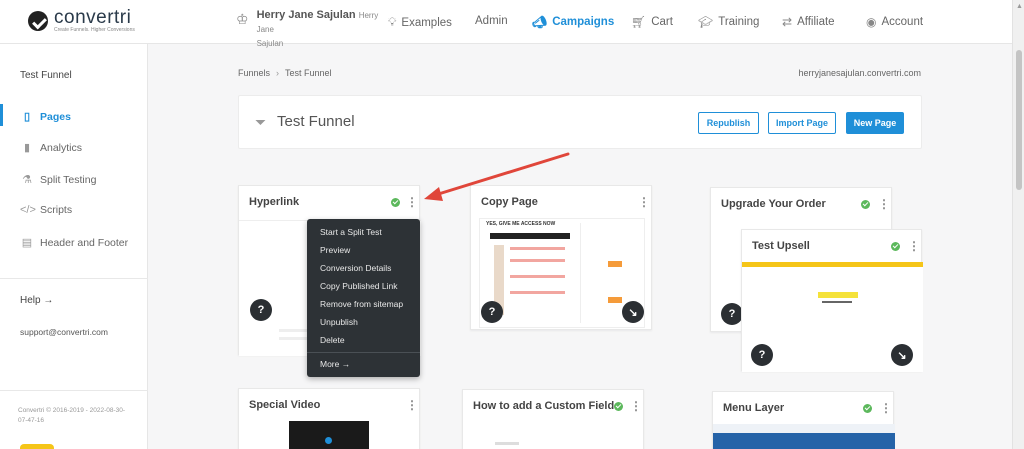 This screenshot has width=1024, height=449. I want to click on page-scrollbar: ▲, so click(1018, 224).